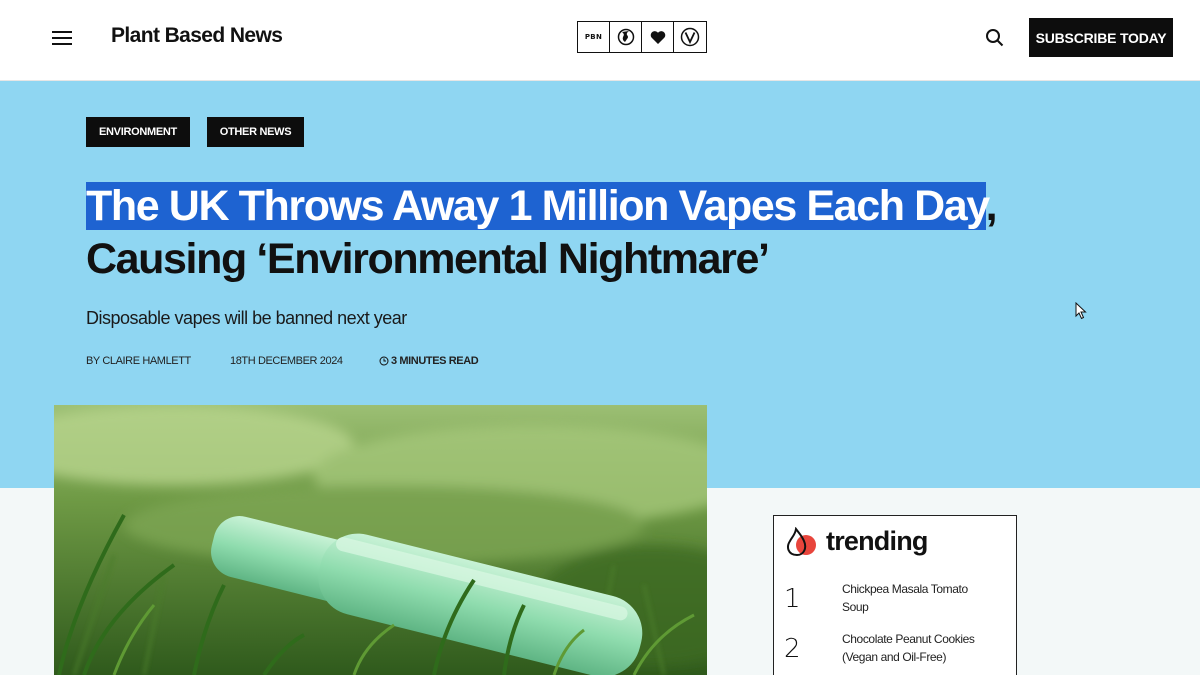 This screenshot has height=675, width=1200. Describe the element at coordinates (384, 361) in the screenshot. I see `clock-icon` at that location.